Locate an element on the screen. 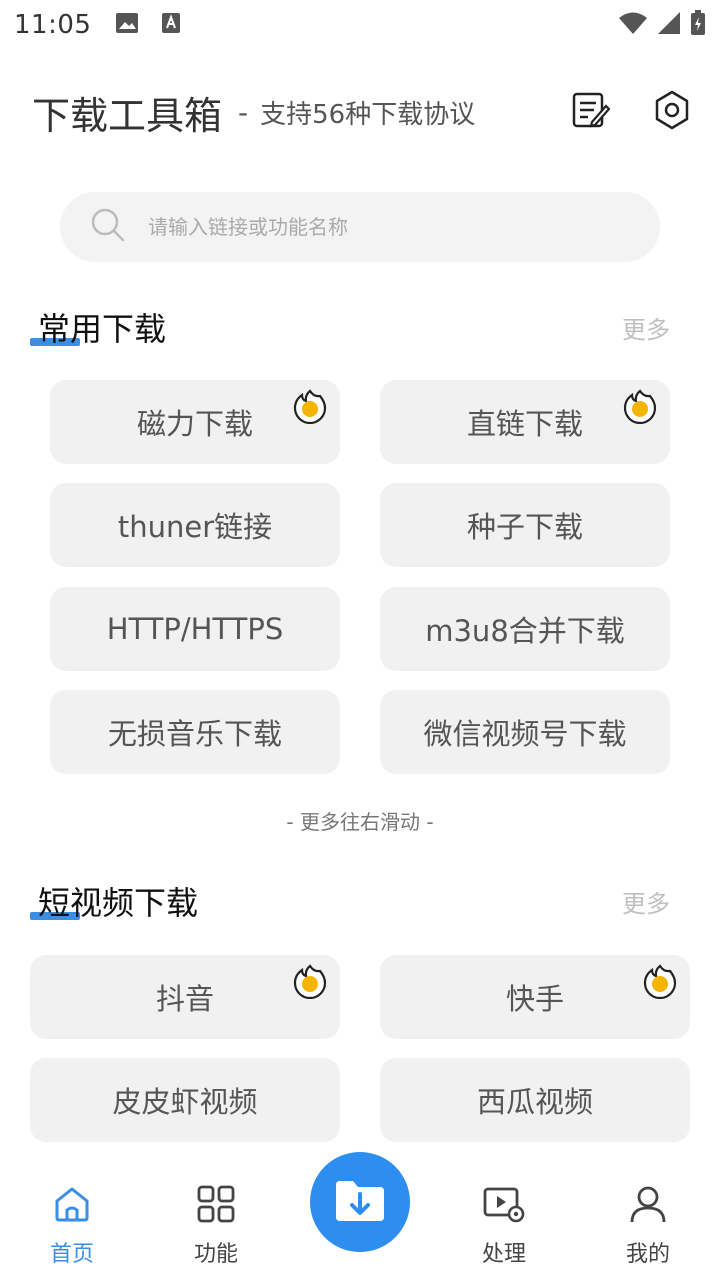  app-title: 下载工具箱 is located at coordinates (127, 115).